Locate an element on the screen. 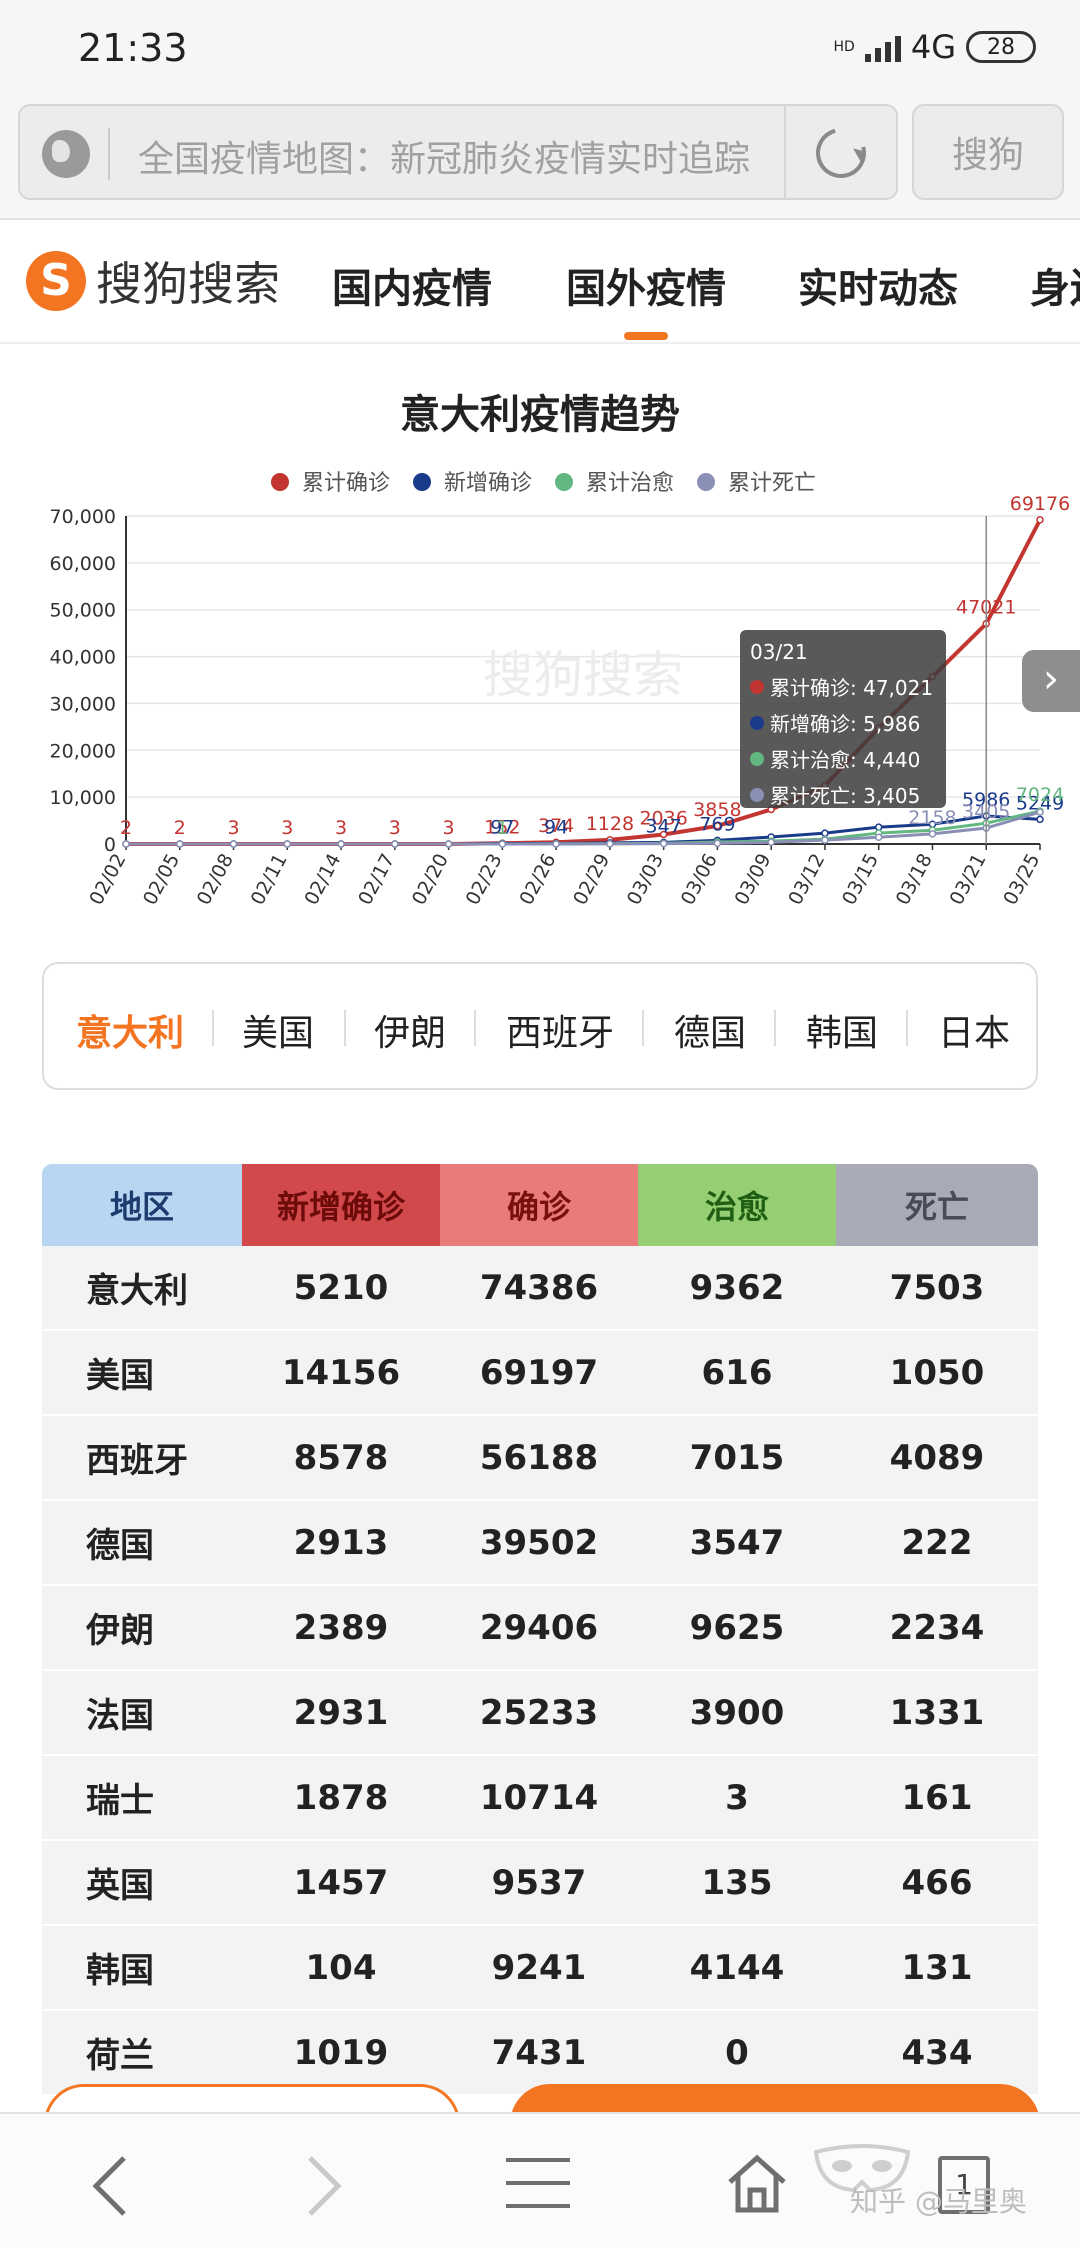  table-row: 韩国 104 9241 4144 131 is located at coordinates (540, 1968).